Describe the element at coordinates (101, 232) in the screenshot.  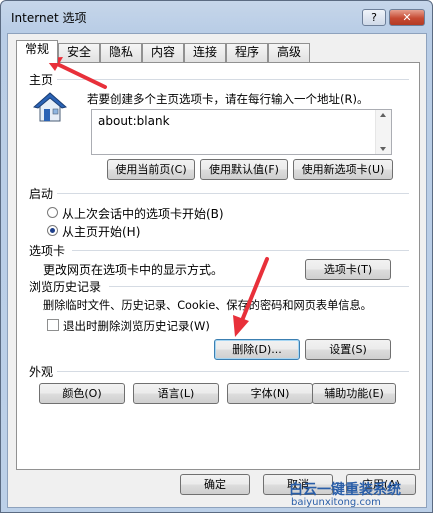
I see `radio-home-page-label: 从主页开始(H)` at that location.